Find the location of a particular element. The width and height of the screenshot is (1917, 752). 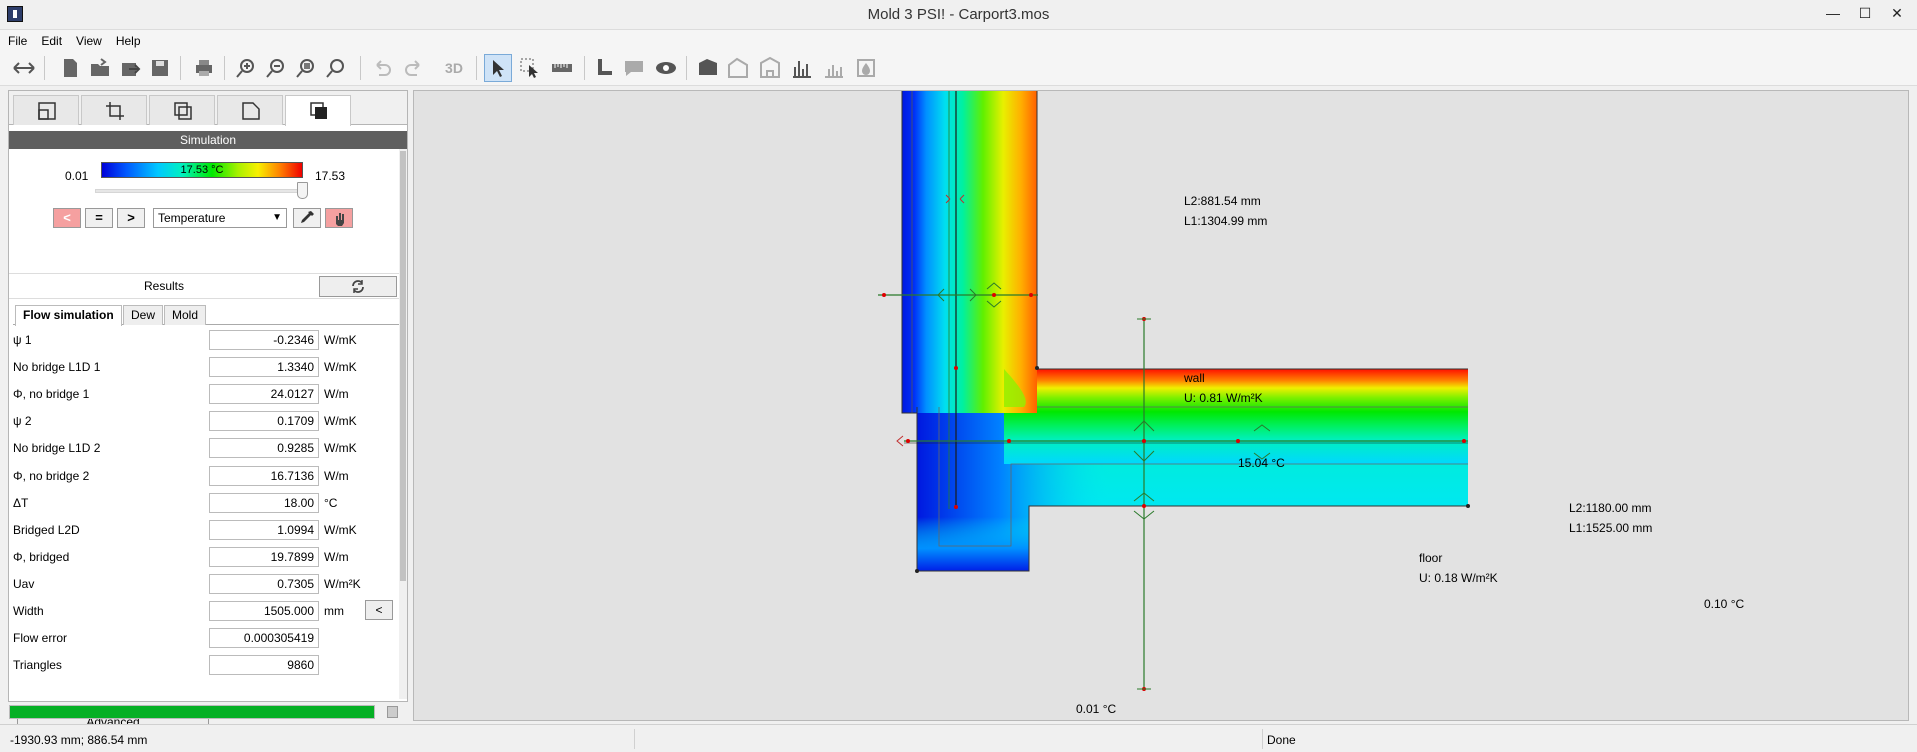

maximize-button: ☐ is located at coordinates (1865, 13).